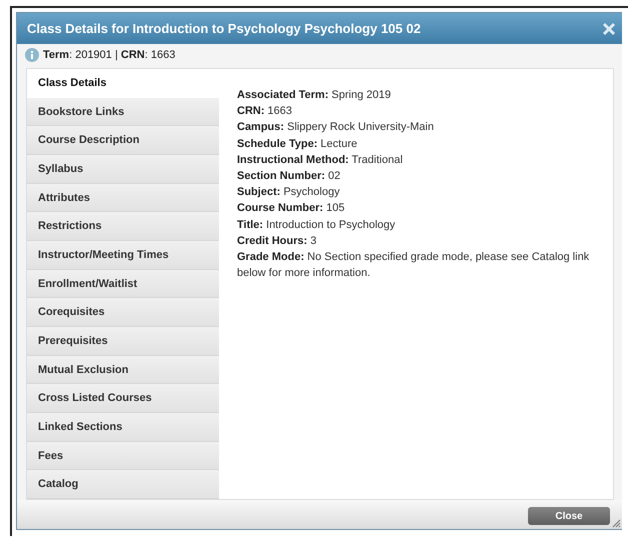 The width and height of the screenshot is (628, 537). What do you see at coordinates (289, 192) in the screenshot?
I see `detail-line: Subject: Psychology` at bounding box center [289, 192].